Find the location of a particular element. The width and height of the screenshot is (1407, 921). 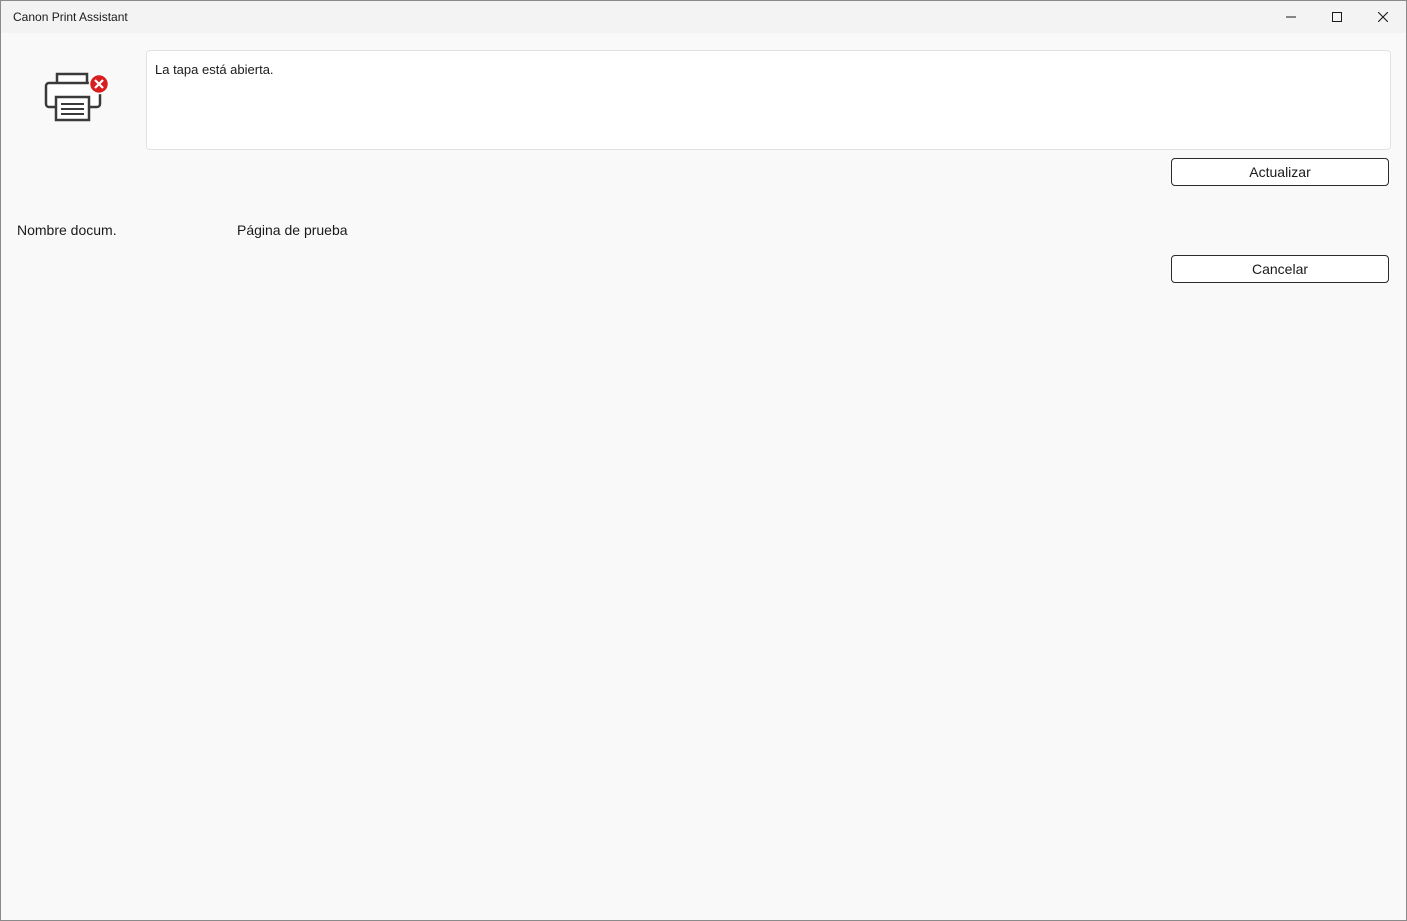

cancel-button: Cancelar is located at coordinates (1280, 269).